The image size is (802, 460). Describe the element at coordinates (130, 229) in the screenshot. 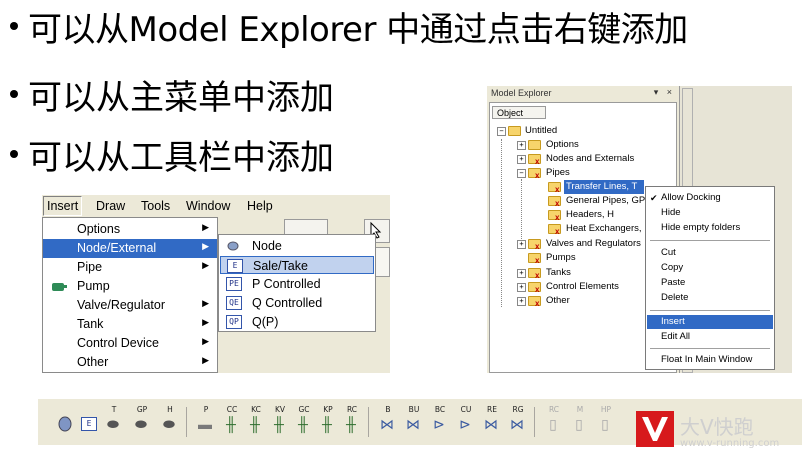

I see `menu-item-options: Options ▶` at that location.